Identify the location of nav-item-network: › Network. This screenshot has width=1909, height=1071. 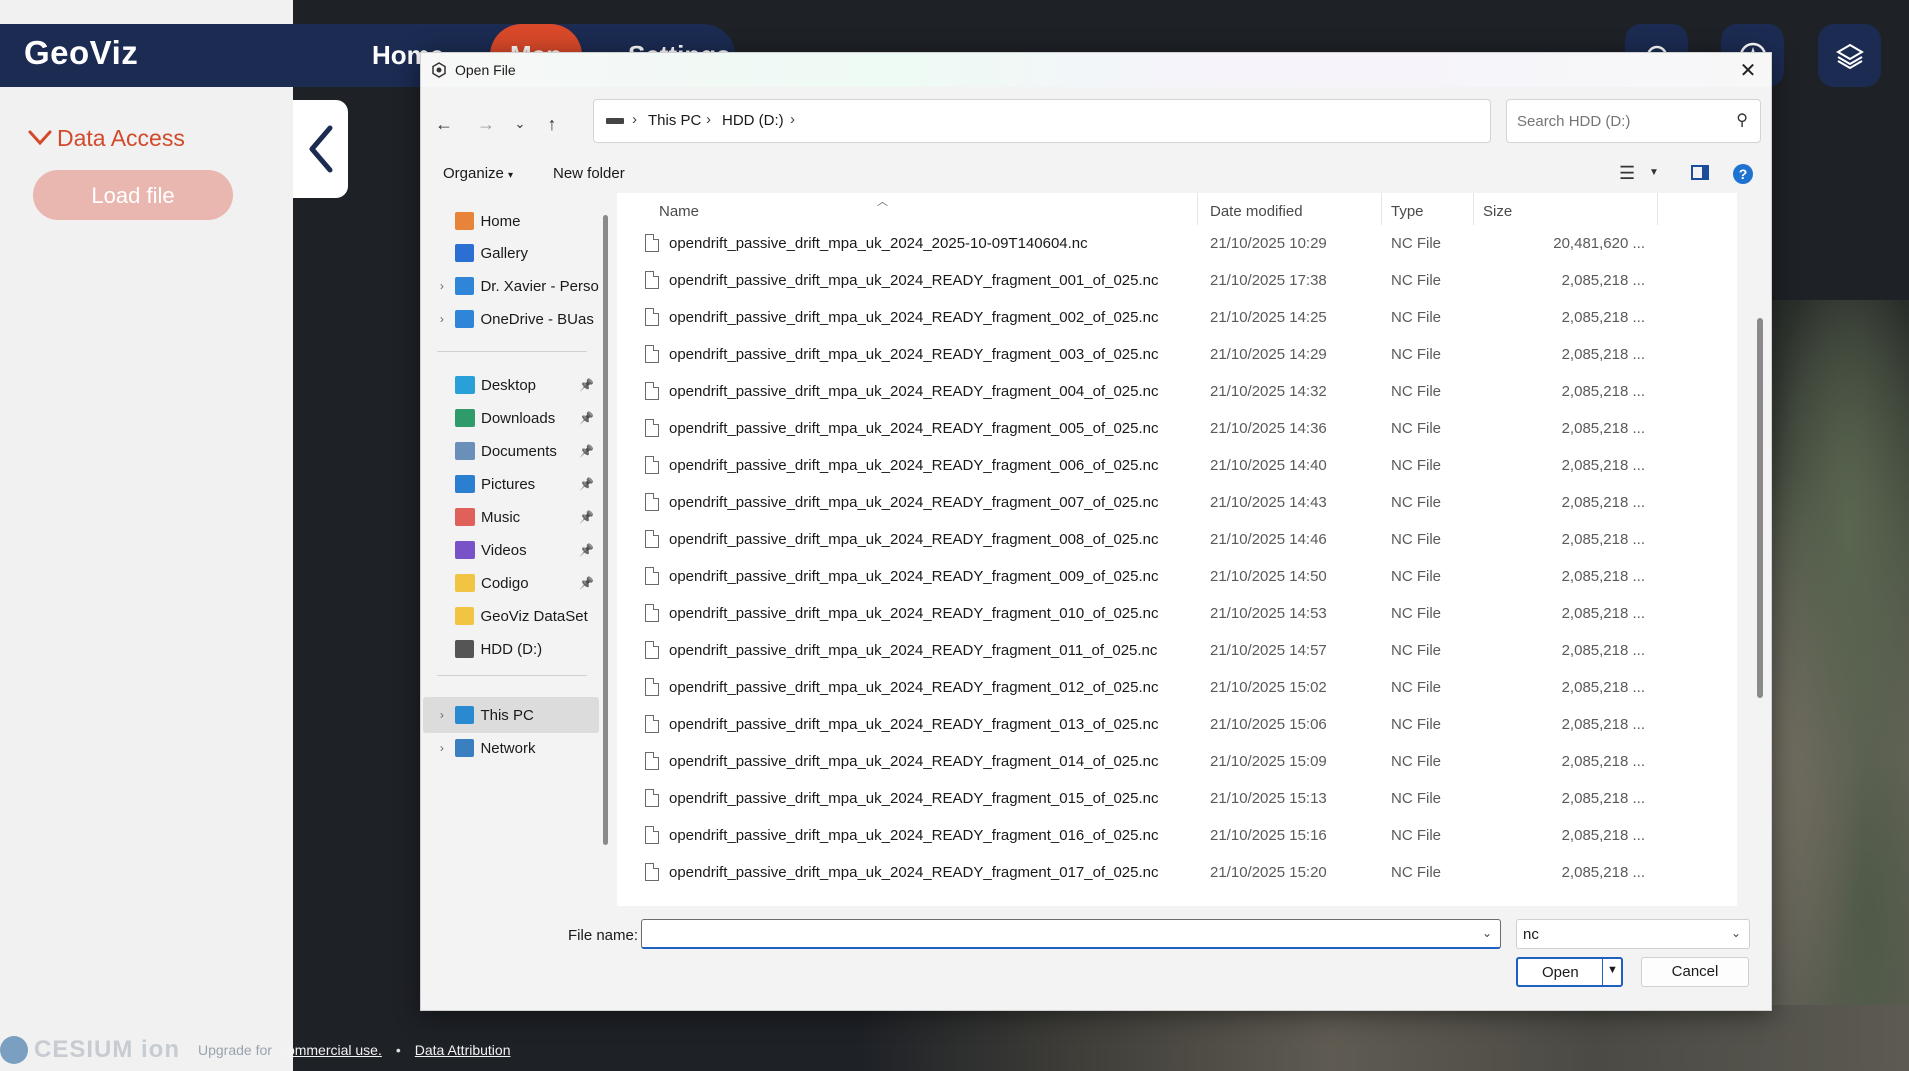
(511, 748).